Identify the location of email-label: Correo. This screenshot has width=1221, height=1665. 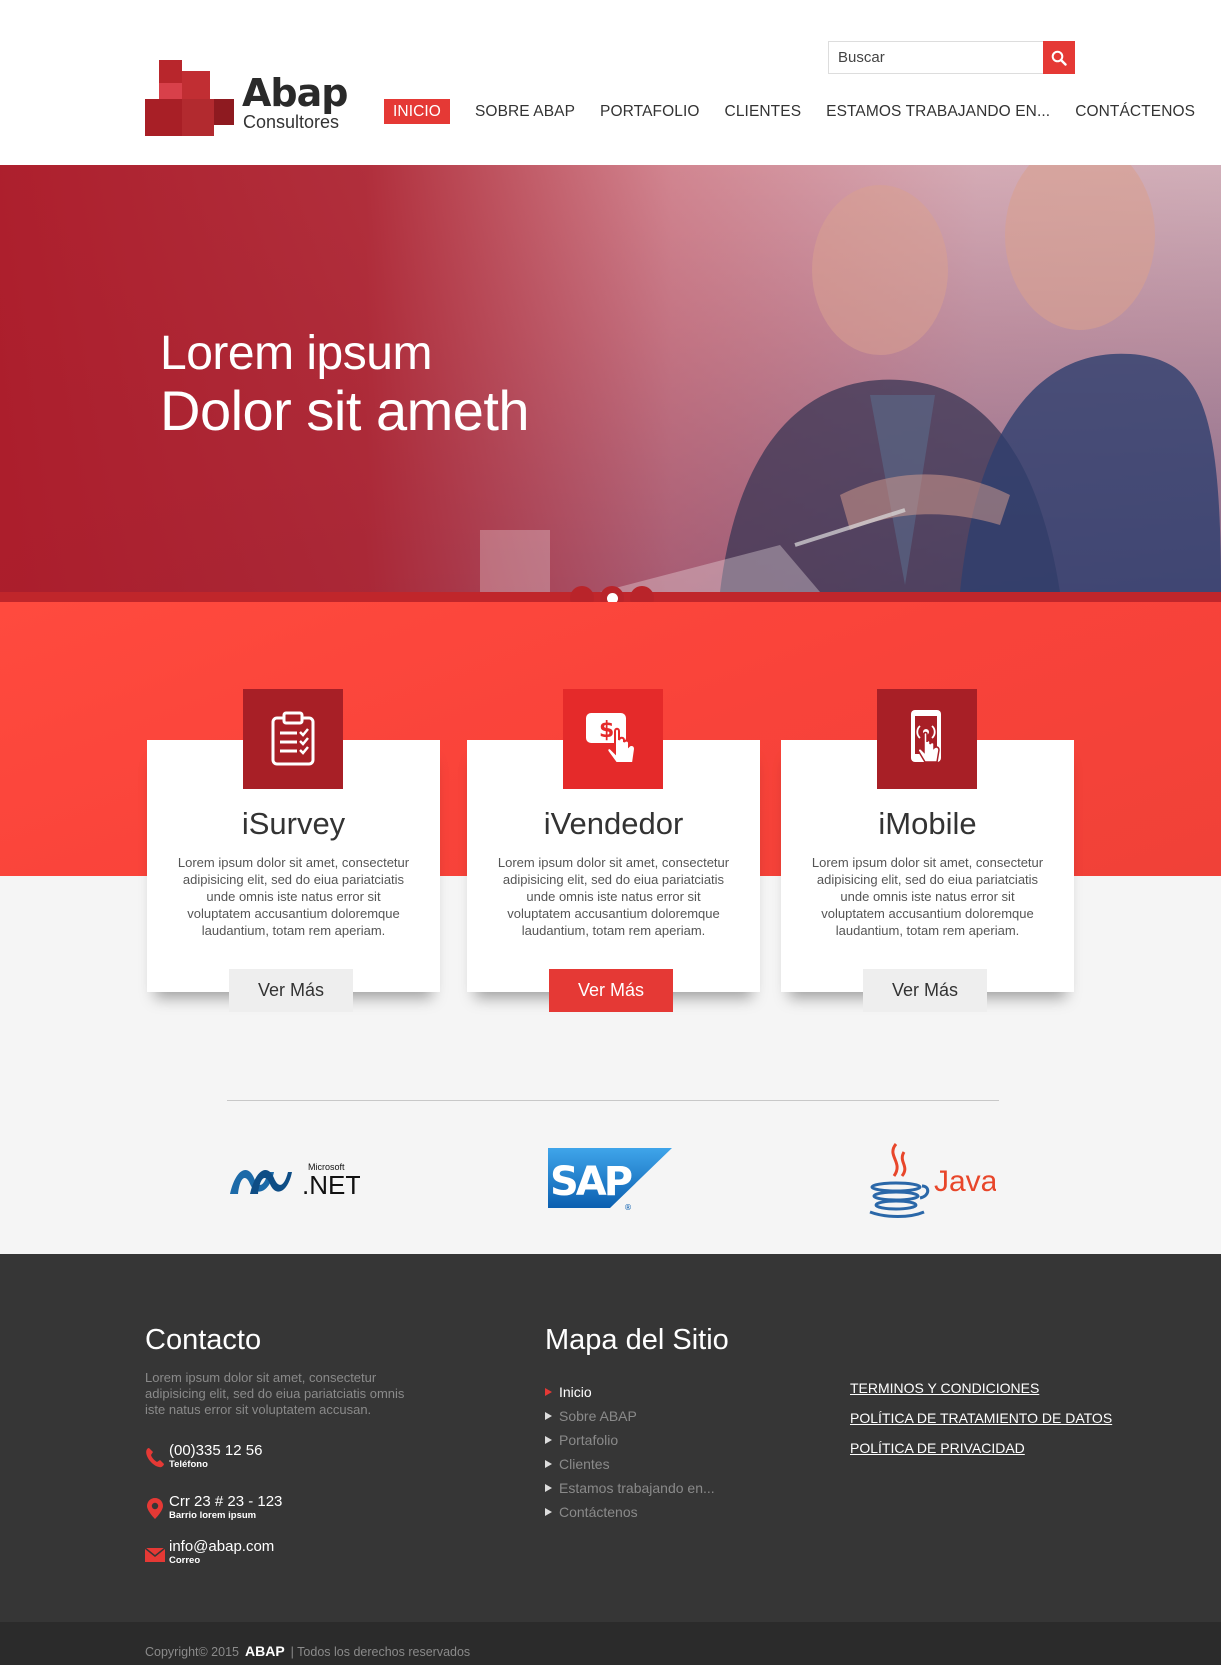
(185, 1560).